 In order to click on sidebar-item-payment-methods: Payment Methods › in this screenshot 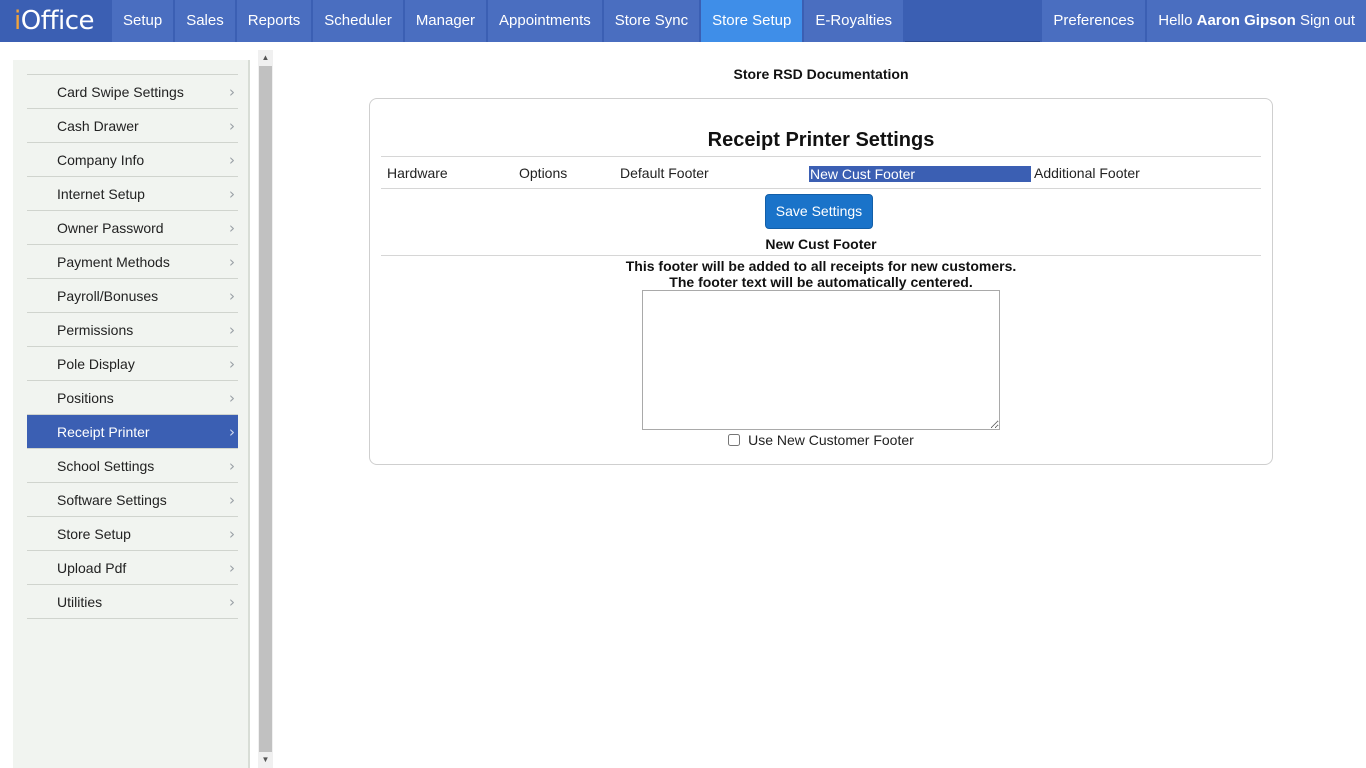, I will do `click(132, 262)`.